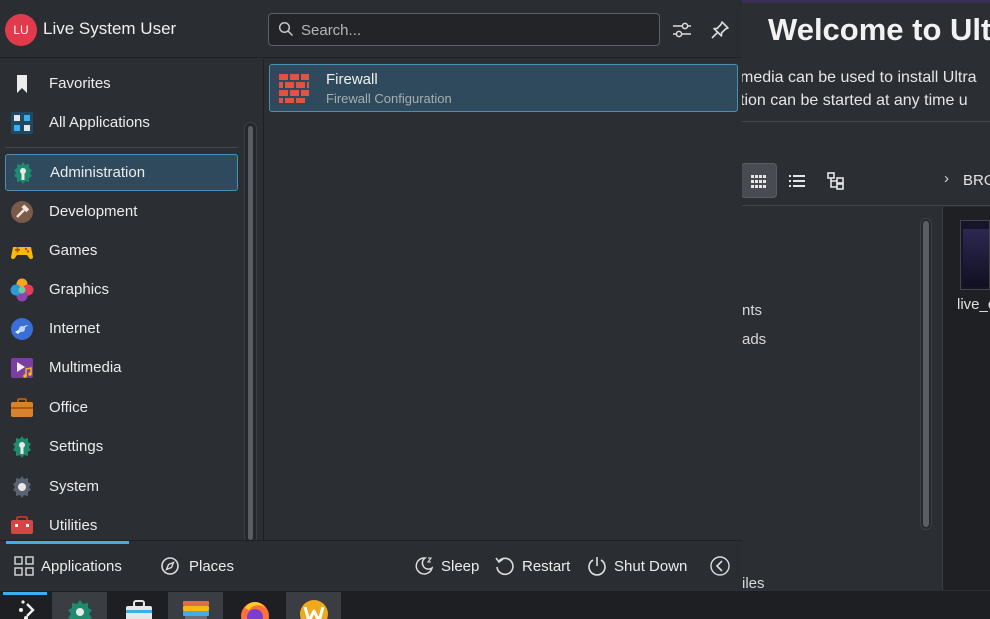 The height and width of the screenshot is (619, 990). I want to click on category-label: Multimedia, so click(85, 367).